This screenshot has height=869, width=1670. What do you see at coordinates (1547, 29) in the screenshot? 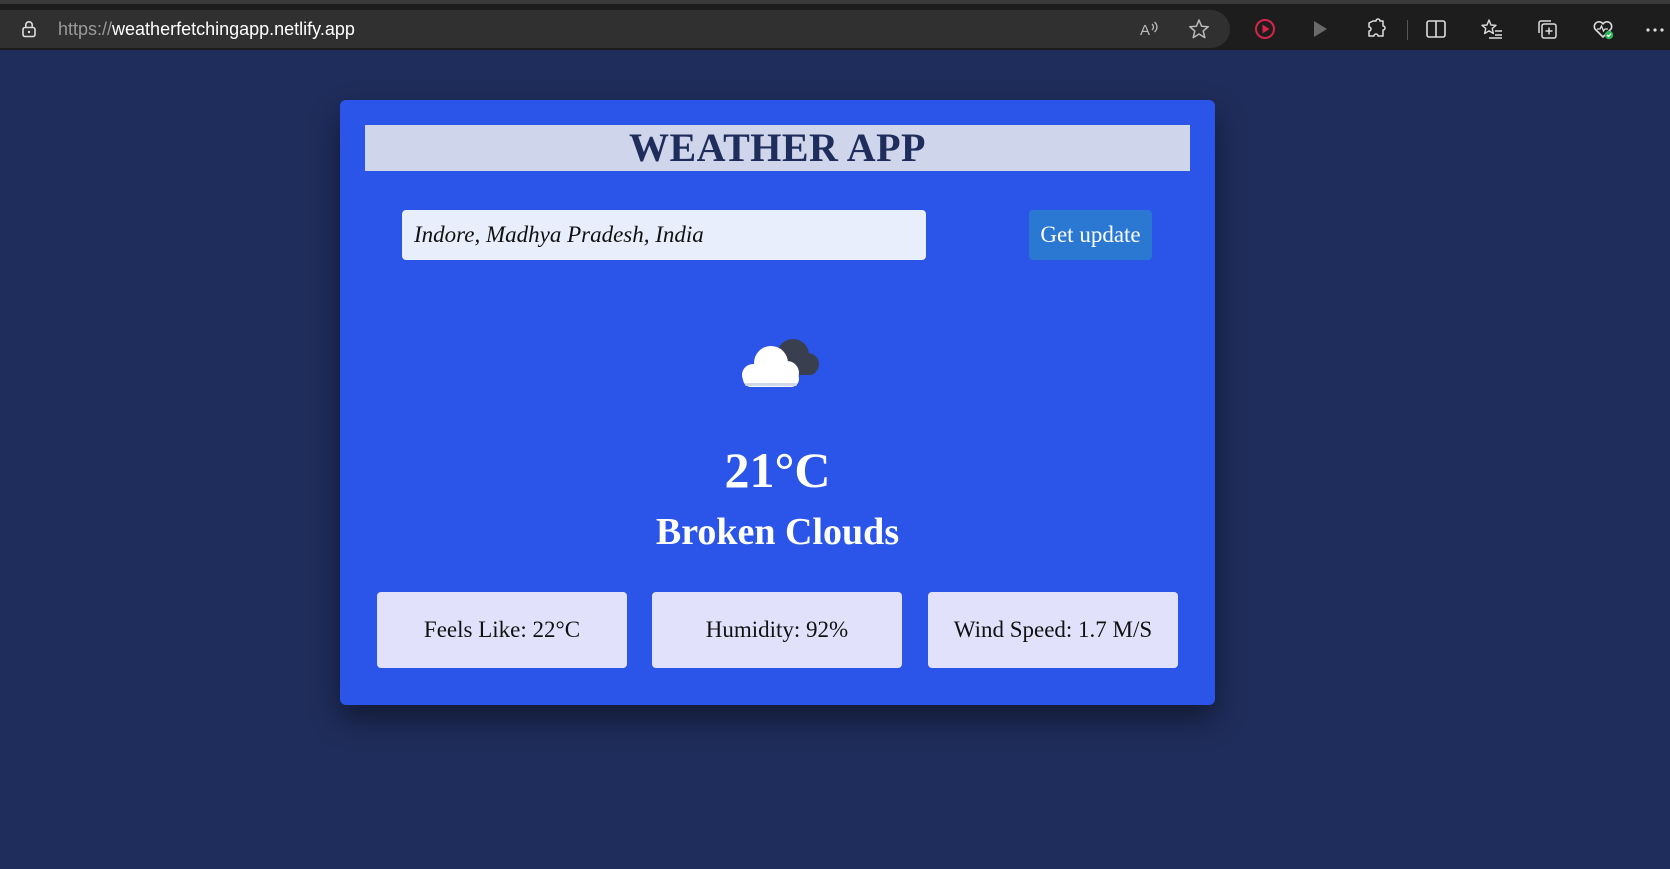
I see `collections-icon` at bounding box center [1547, 29].